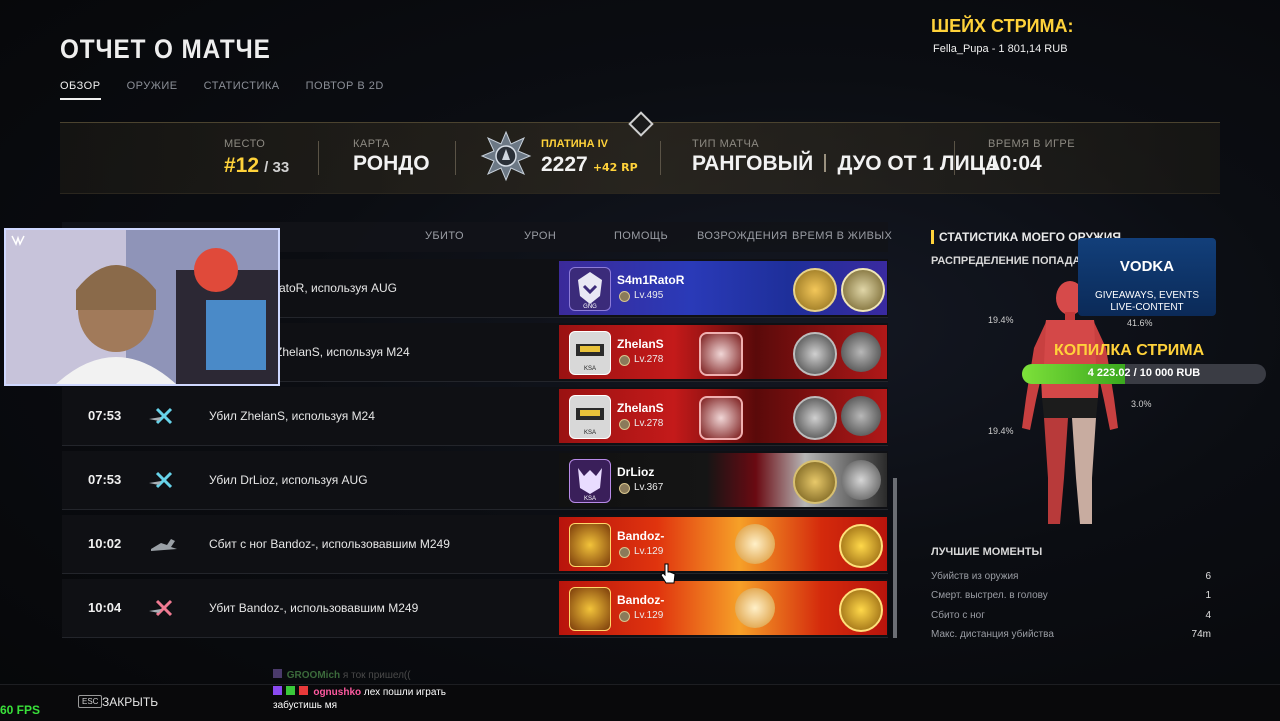  Describe the element at coordinates (895, 558) in the screenshot. I see `scrollbar` at that location.